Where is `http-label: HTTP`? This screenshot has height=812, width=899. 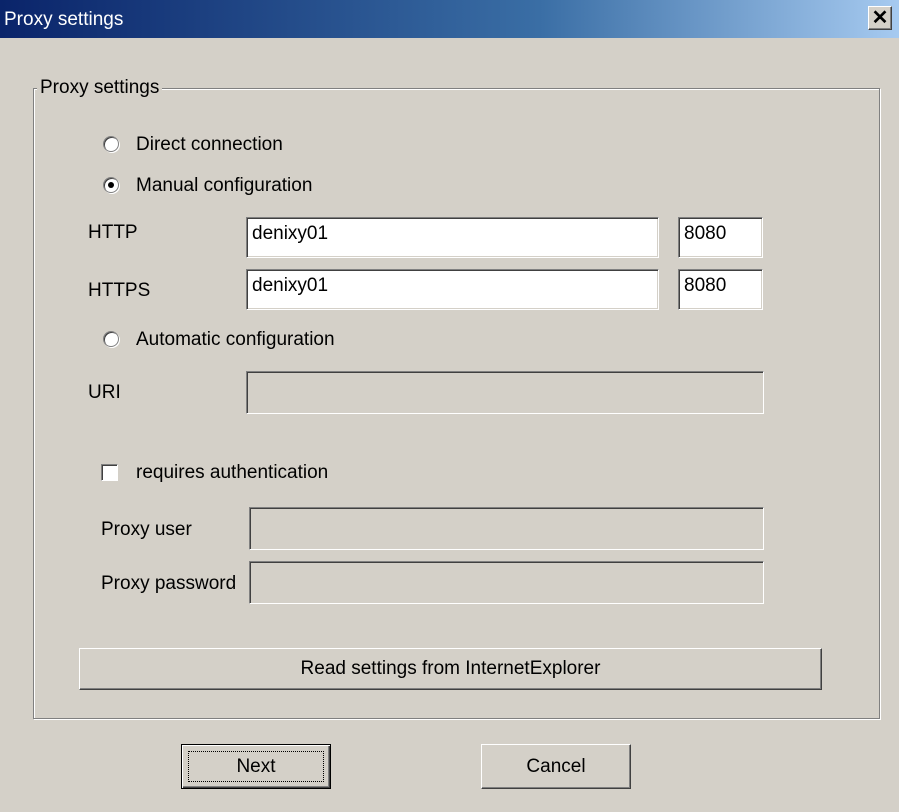 http-label: HTTP is located at coordinates (113, 232).